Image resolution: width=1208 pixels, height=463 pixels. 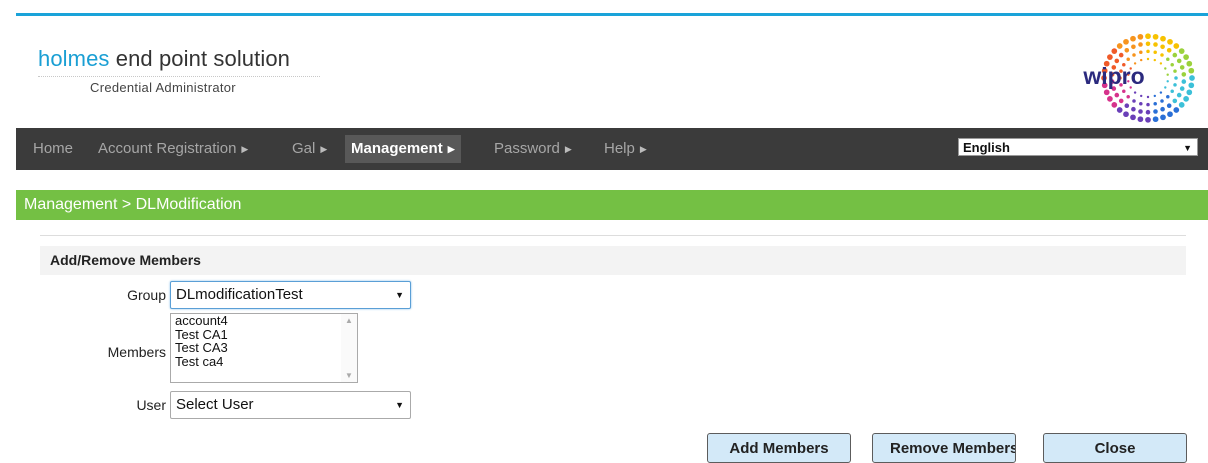 What do you see at coordinates (264, 361) in the screenshot?
I see `list-item: Test ca4` at bounding box center [264, 361].